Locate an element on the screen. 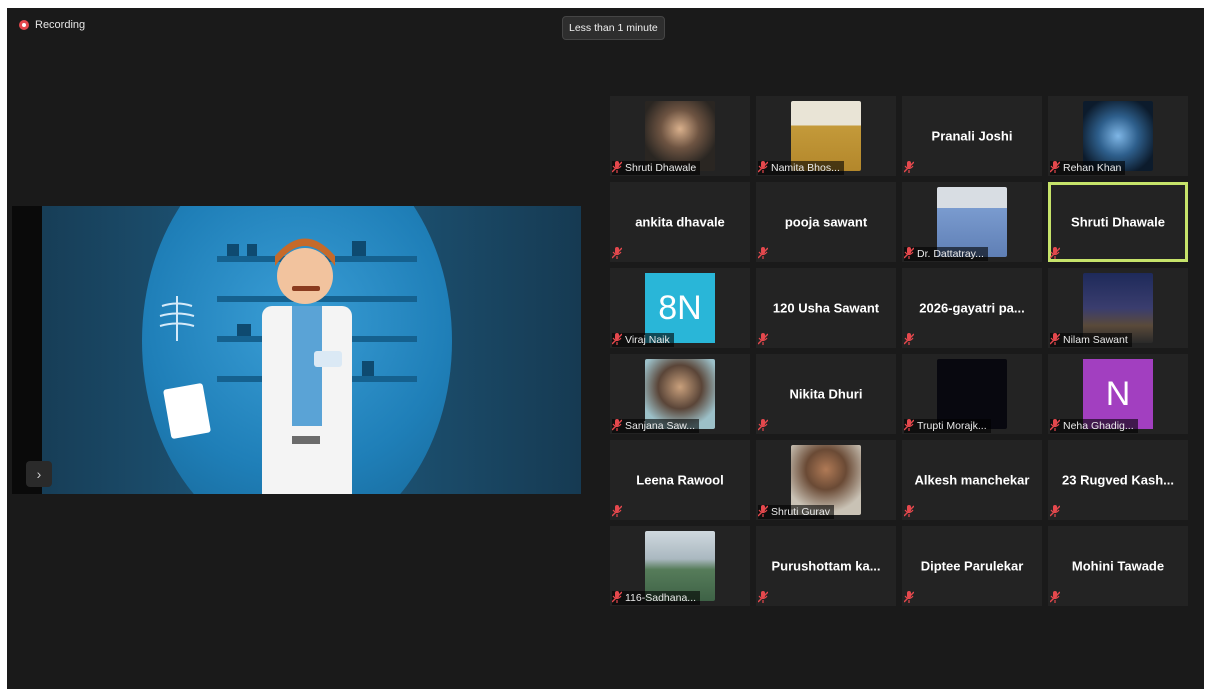 This screenshot has height=689, width=1206. participant-tile: Nilam Sawant is located at coordinates (1118, 308).